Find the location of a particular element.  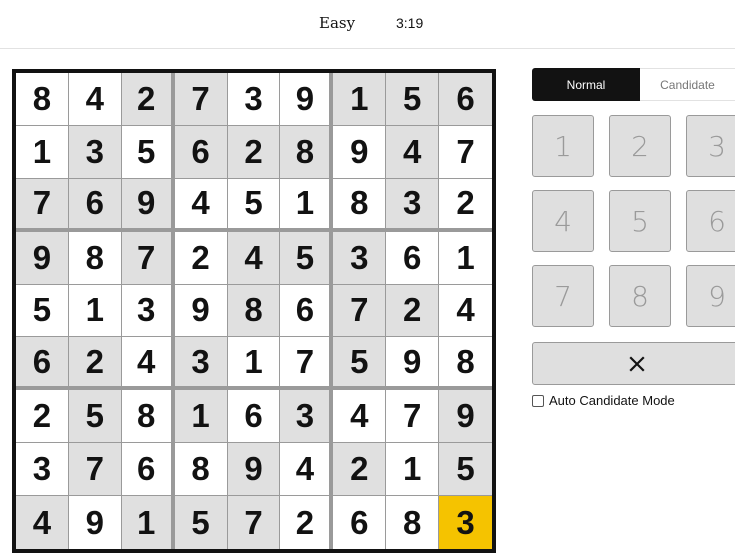

cell-r4c1: 9 is located at coordinates (42, 258).